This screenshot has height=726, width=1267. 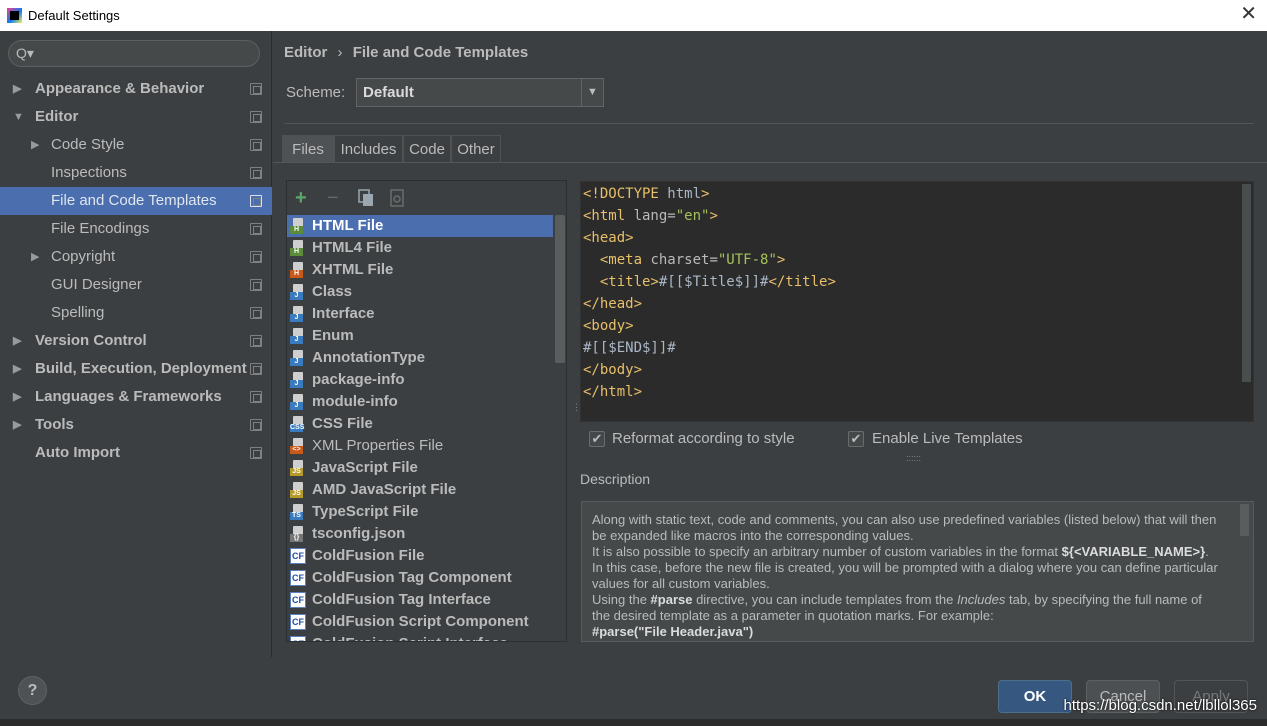 I want to click on list-item: J Interface, so click(x=420, y=314).